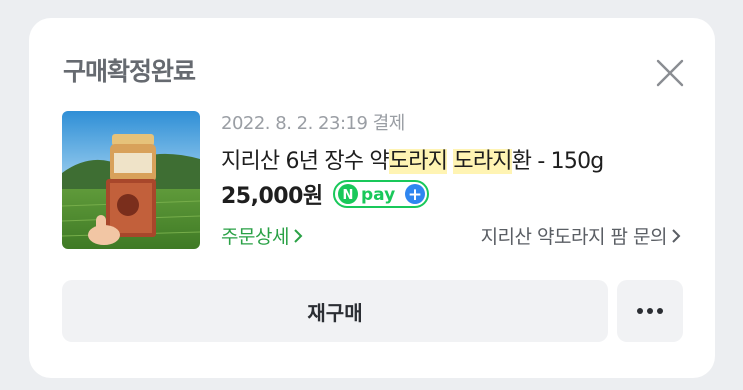 This screenshot has height=390, width=743. Describe the element at coordinates (131, 180) in the screenshot. I see `product-thumbnail` at that location.